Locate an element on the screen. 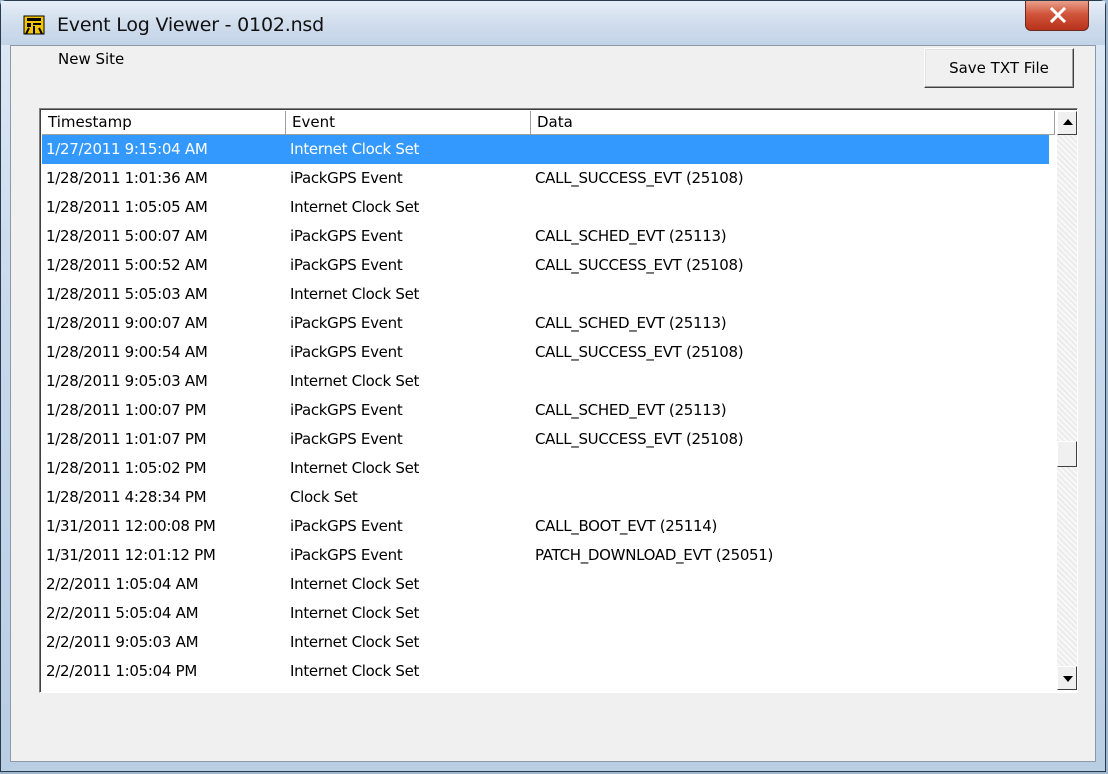 The height and width of the screenshot is (774, 1108). table-row: 1/28/2011 1:05:05 AM Internet Clock Set is located at coordinates (545, 207).